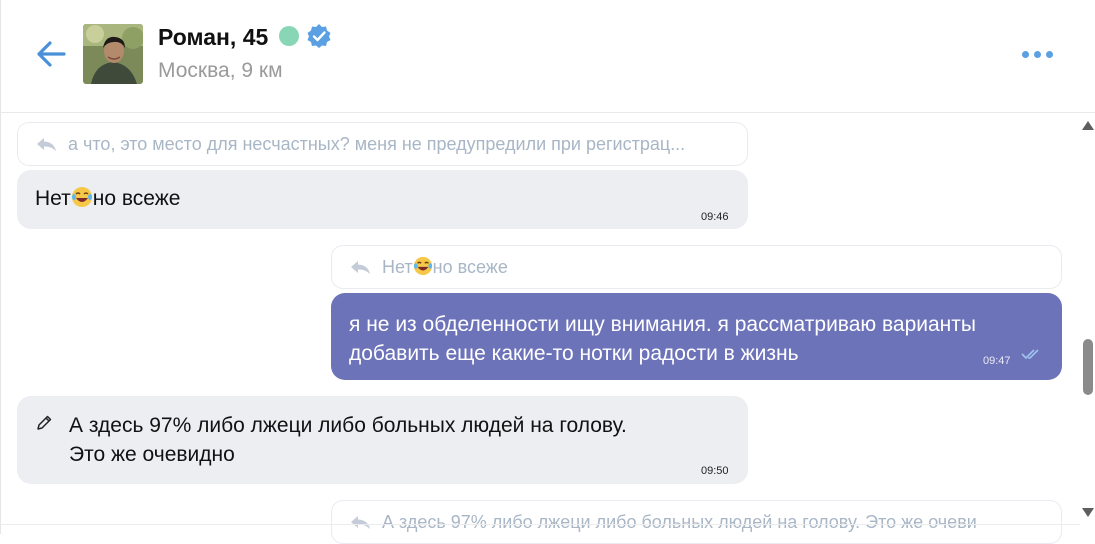 The height and width of the screenshot is (544, 1095). What do you see at coordinates (220, 70) in the screenshot?
I see `contact-location: Москва, 9 км` at bounding box center [220, 70].